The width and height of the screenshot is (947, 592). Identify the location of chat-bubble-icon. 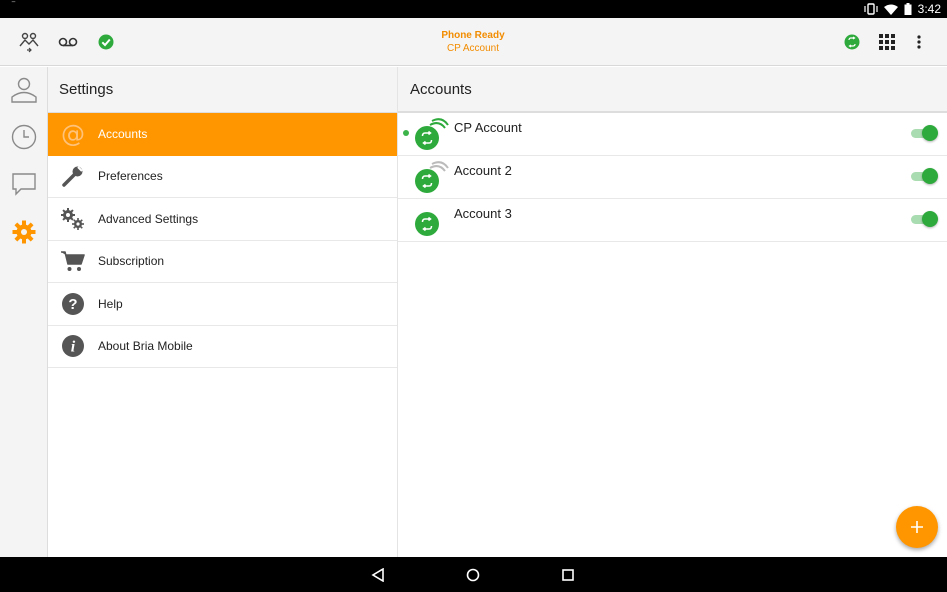
(24, 184).